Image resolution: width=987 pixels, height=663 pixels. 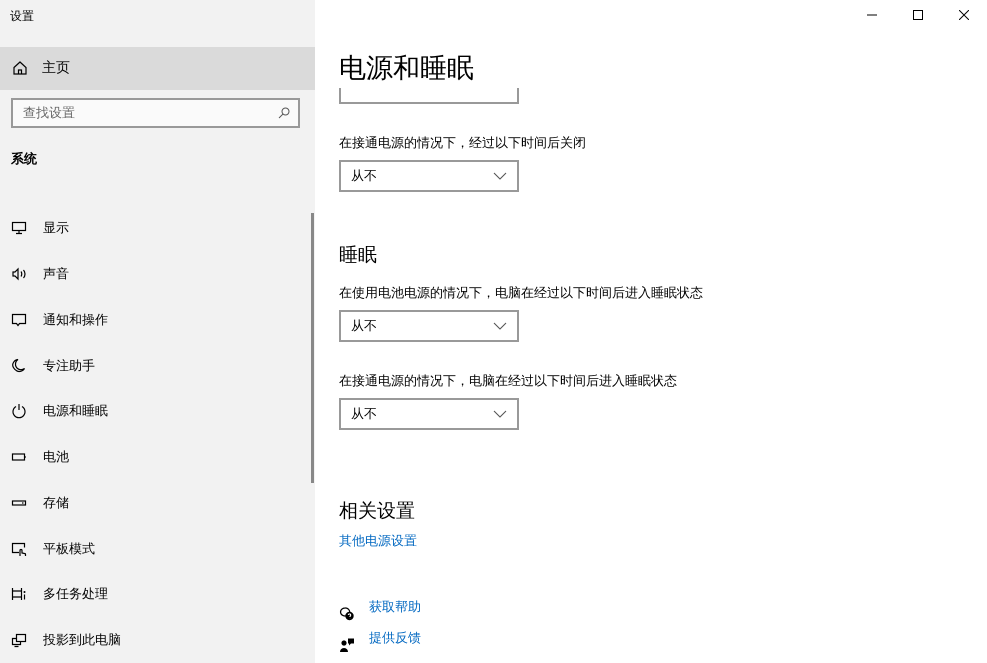 I want to click on setting-label: 在接通电源的情况下，电脑在经过以下时间后进入睡眠状态, so click(x=508, y=381).